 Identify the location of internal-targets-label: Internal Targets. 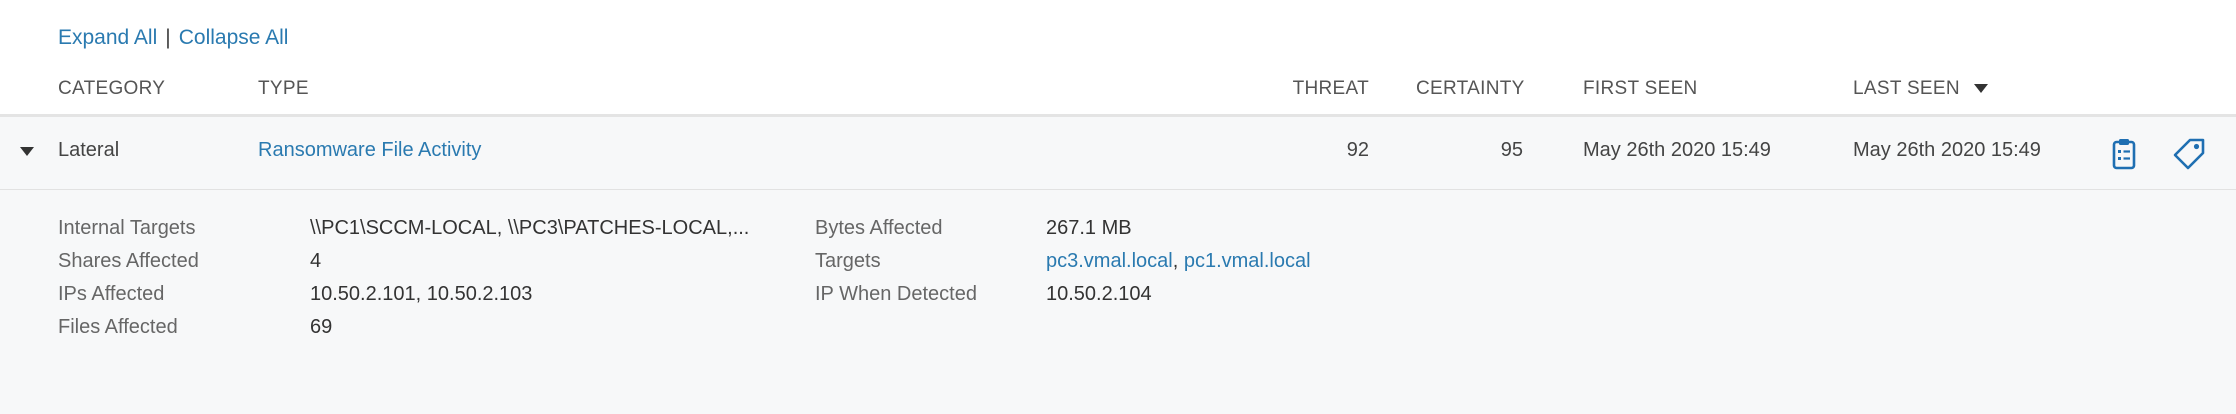
(127, 228).